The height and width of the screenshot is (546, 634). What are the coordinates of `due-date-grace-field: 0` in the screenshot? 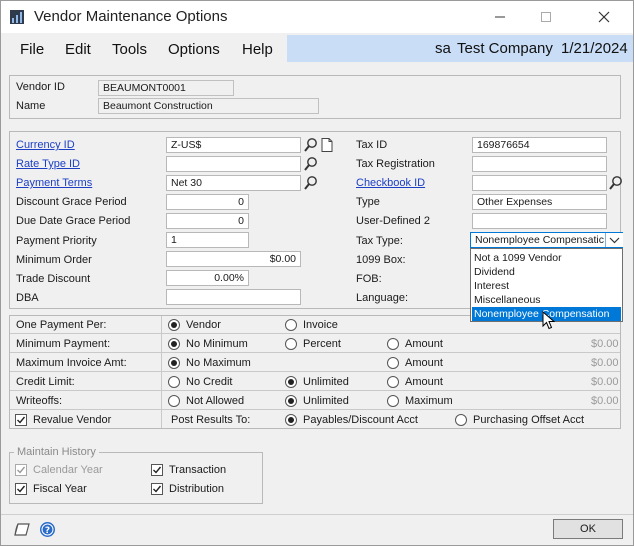 It's located at (207, 221).